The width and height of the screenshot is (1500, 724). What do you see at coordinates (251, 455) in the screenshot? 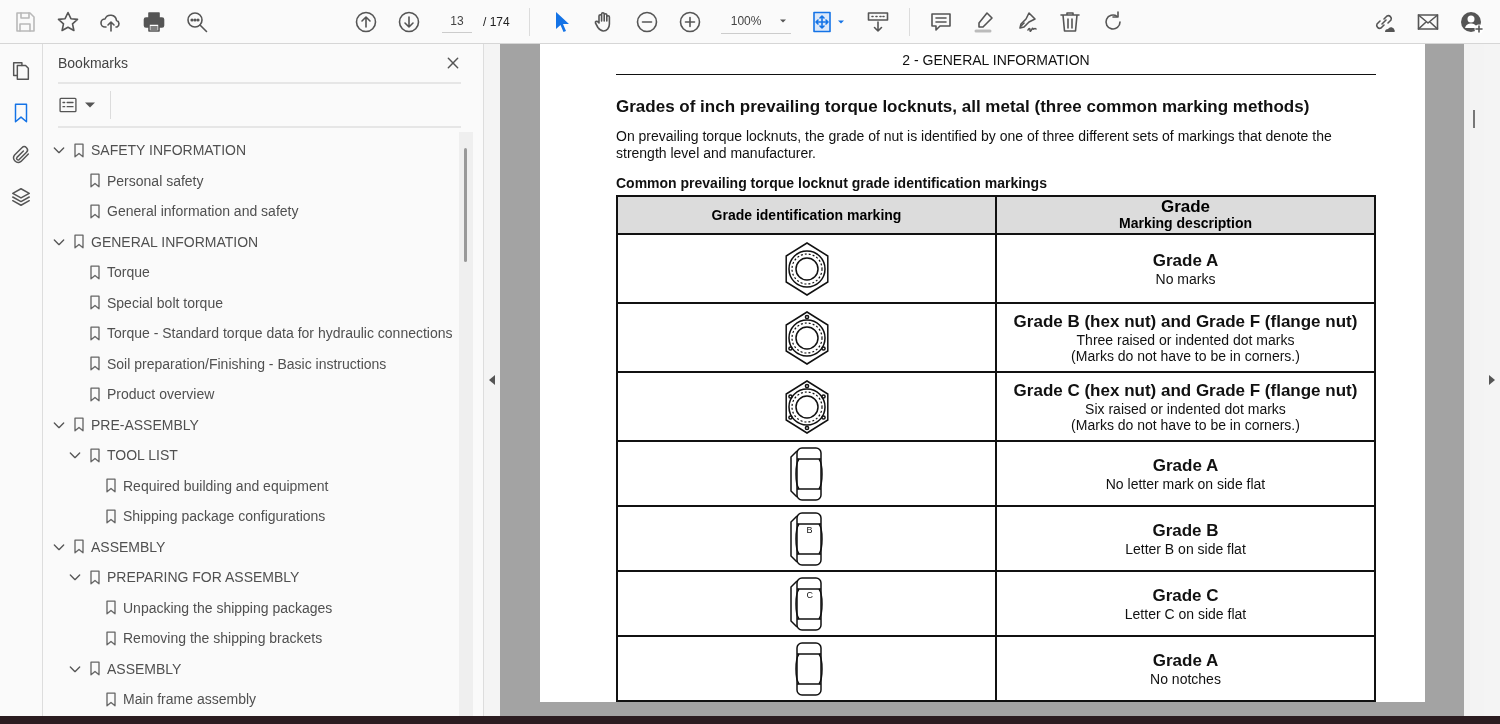
I see `bookmark-item: TOOL LIST` at bounding box center [251, 455].